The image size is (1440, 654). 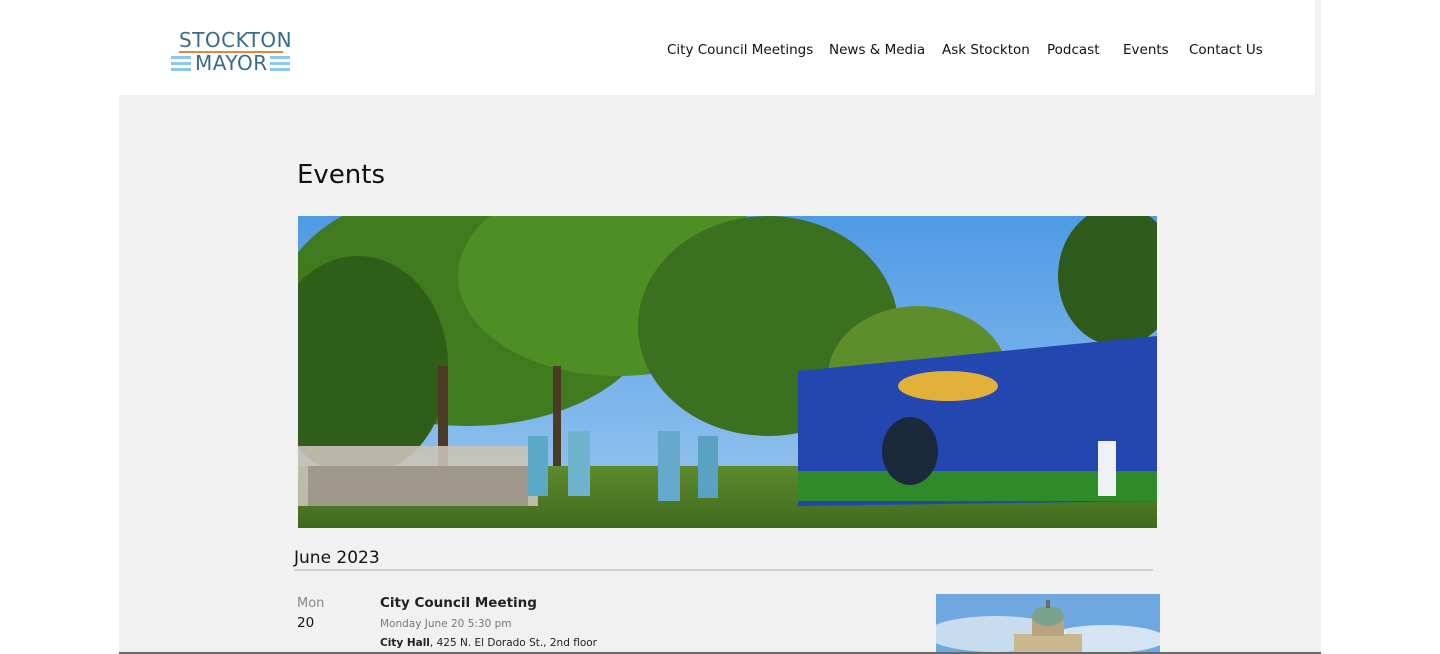 What do you see at coordinates (311, 603) in the screenshot?
I see `event-weekday: Mon` at bounding box center [311, 603].